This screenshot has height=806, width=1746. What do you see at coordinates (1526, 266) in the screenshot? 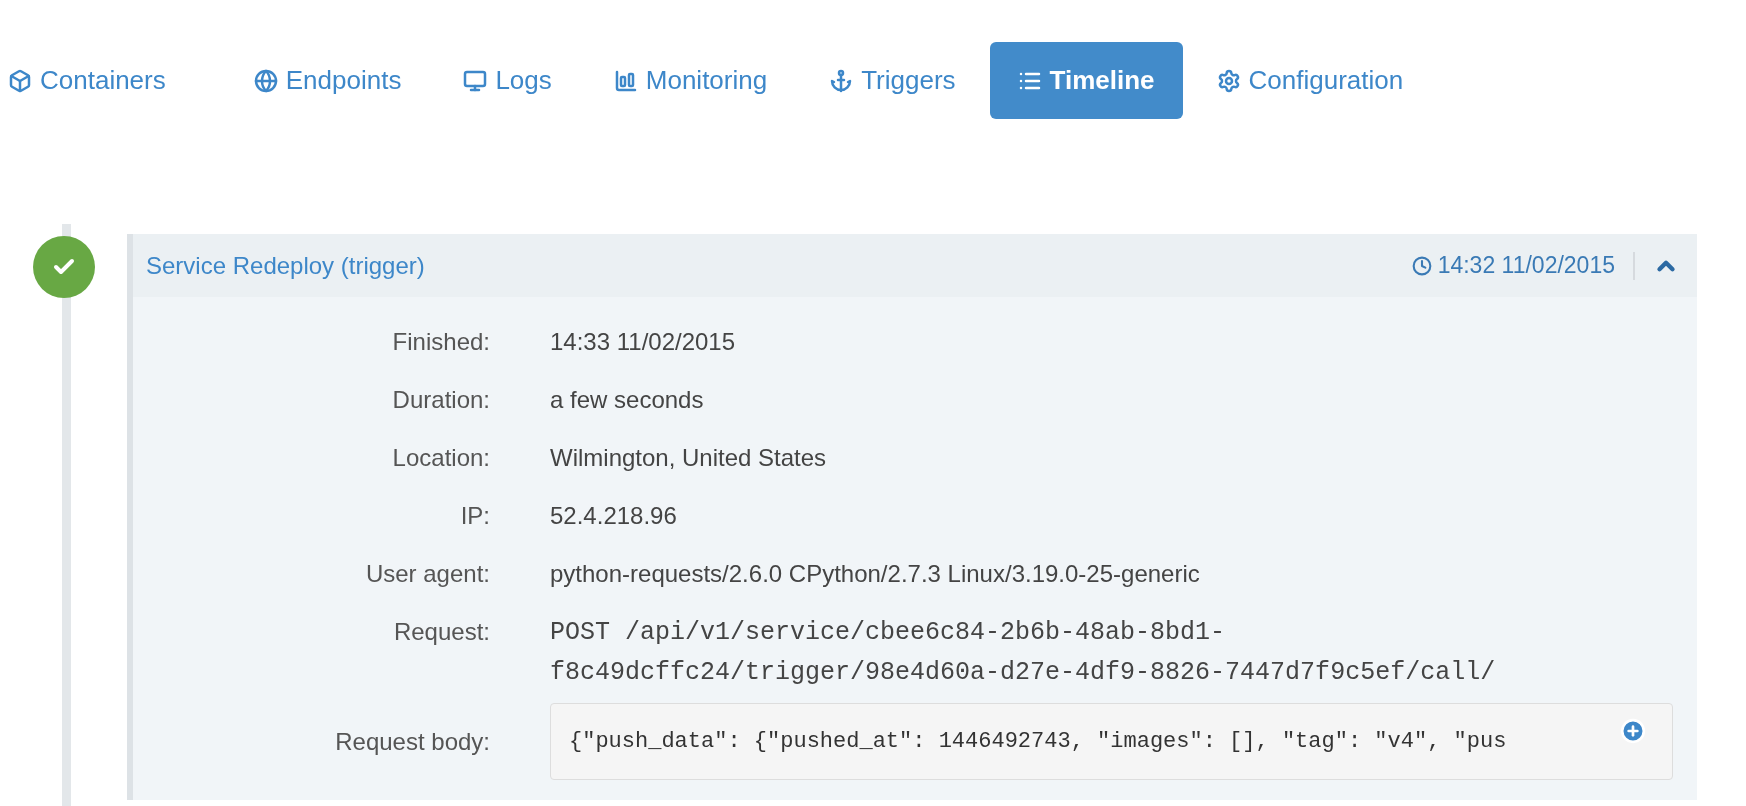
I see `event-time: 14:32 11/02/2015` at bounding box center [1526, 266].